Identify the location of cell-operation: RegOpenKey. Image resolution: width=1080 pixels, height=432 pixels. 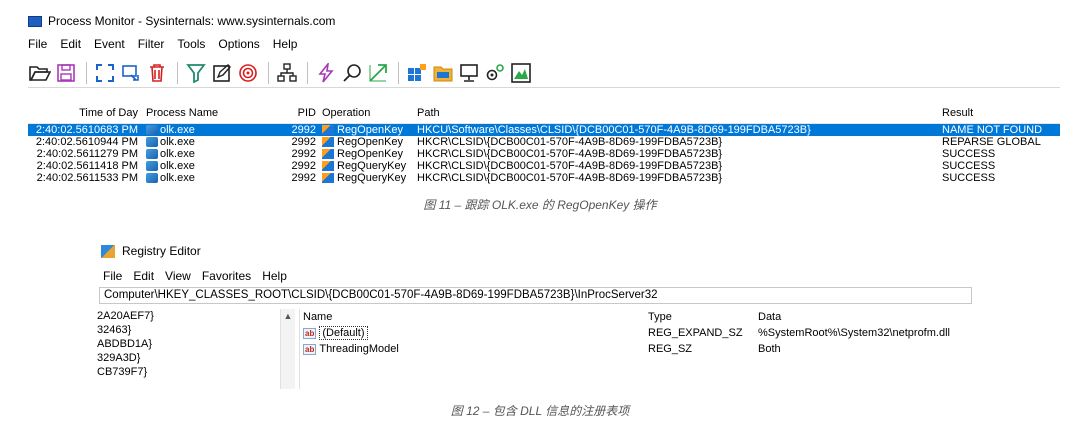
(367, 142).